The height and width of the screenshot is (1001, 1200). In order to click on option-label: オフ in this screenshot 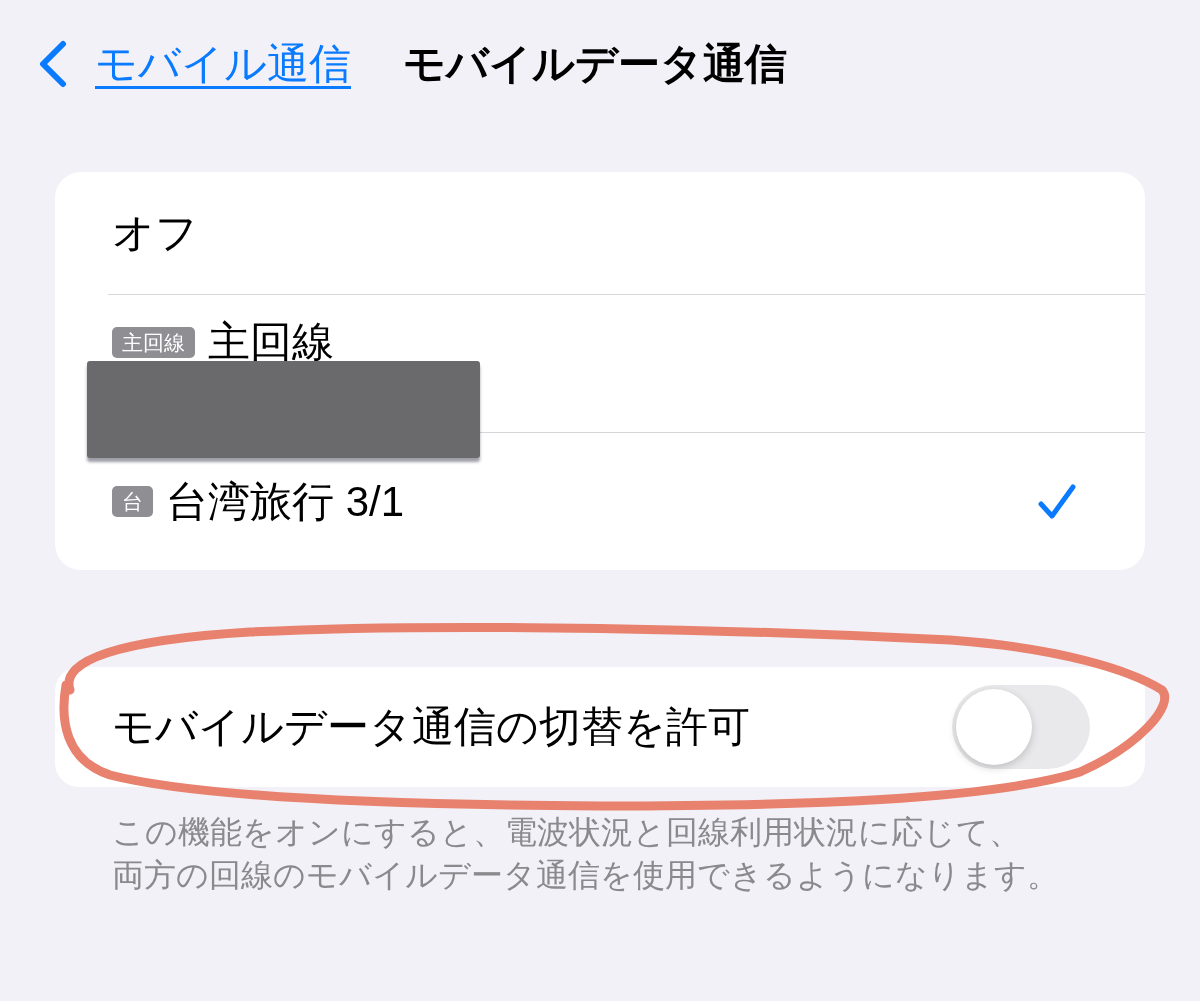, I will do `click(155, 233)`.